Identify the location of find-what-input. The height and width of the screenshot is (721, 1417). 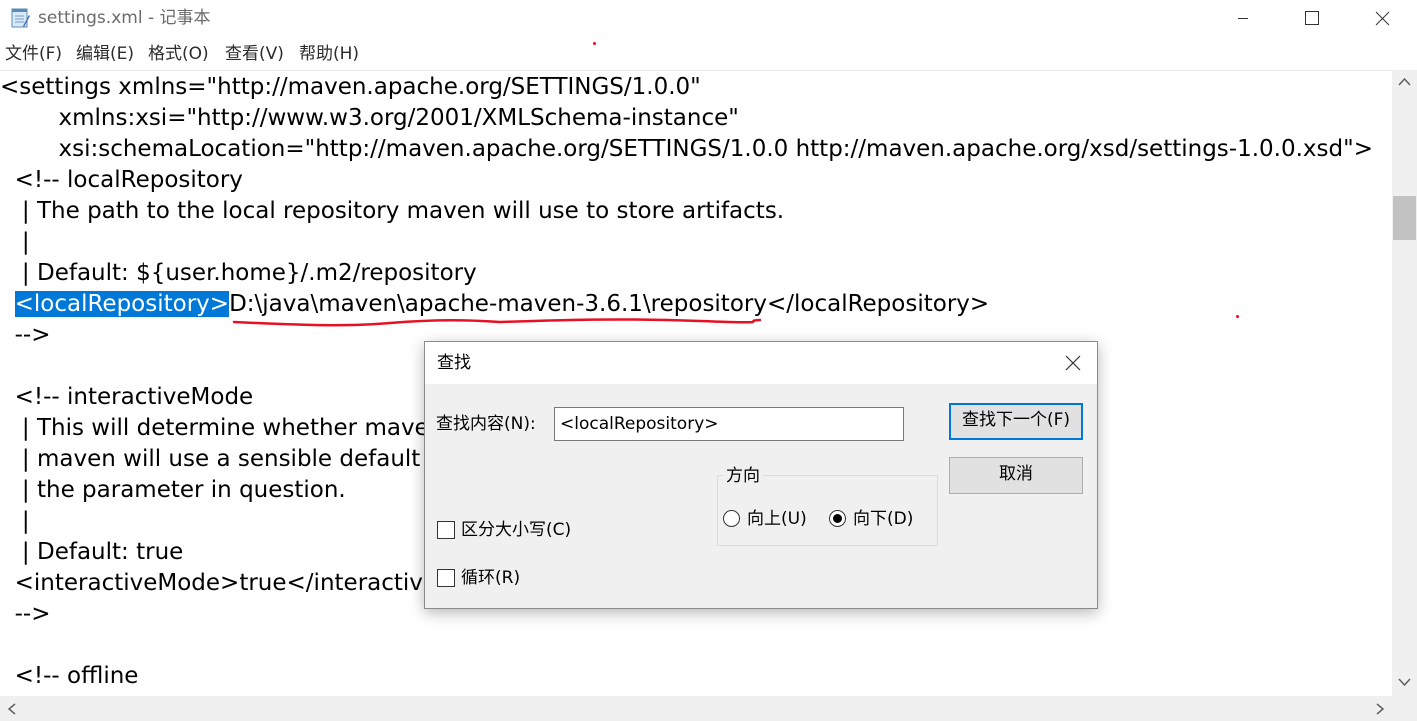
(729, 424).